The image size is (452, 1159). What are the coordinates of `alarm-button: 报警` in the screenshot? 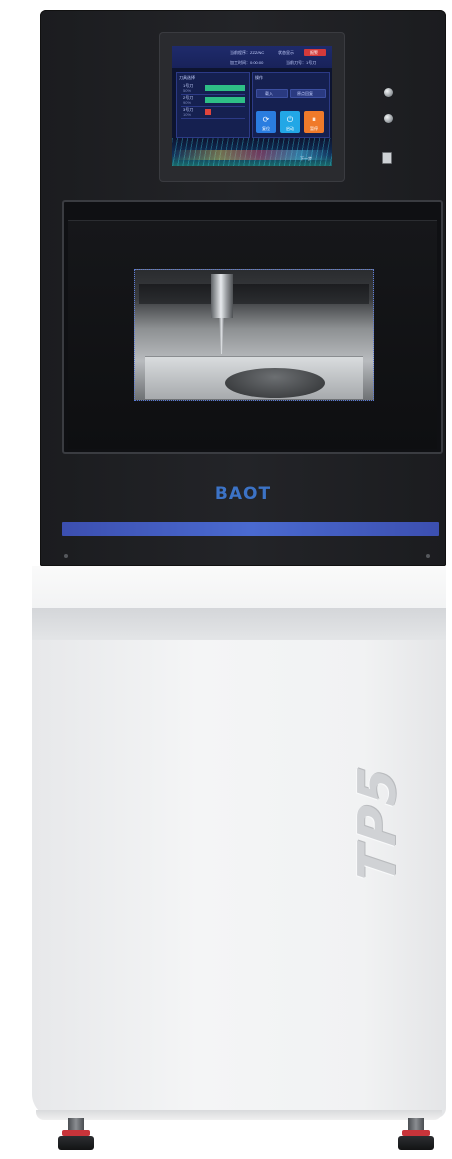 It's located at (315, 52).